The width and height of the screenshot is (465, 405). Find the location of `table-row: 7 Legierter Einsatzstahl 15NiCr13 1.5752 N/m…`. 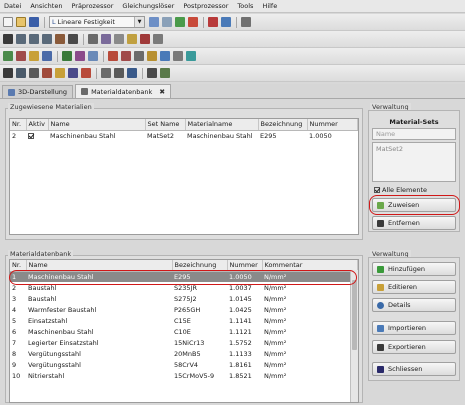

table-row: 7 Legierter Einsatzstahl 15NiCr13 1.5752 N/m… is located at coordinates (184, 342).